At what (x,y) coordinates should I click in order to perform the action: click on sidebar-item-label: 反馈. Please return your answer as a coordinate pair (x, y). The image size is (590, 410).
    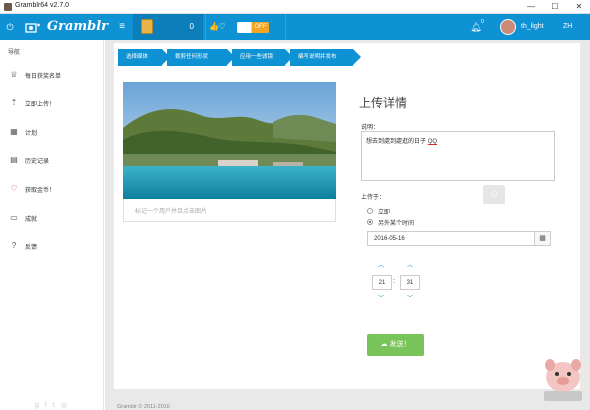
    Looking at the image, I should click on (31, 248).